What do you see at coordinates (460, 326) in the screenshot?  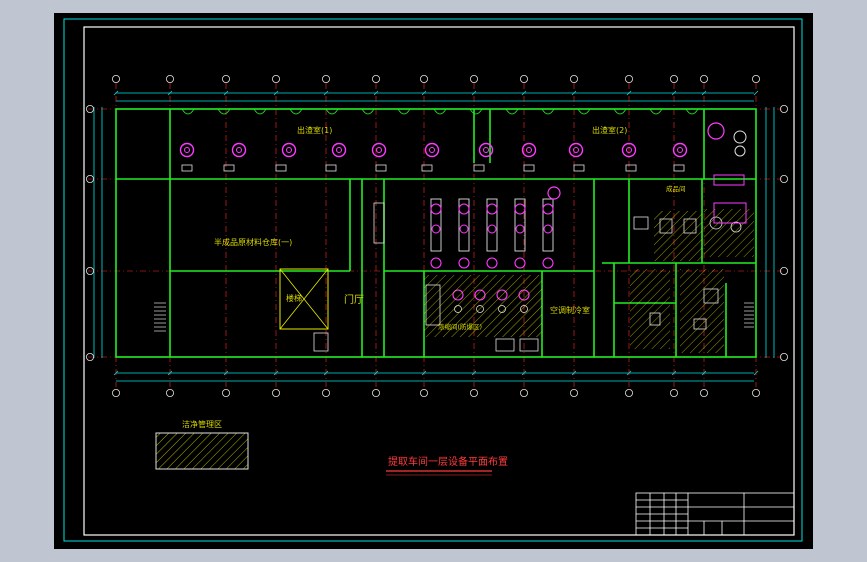 I see `label-concentration-room: 浓缩间(防爆区)` at bounding box center [460, 326].